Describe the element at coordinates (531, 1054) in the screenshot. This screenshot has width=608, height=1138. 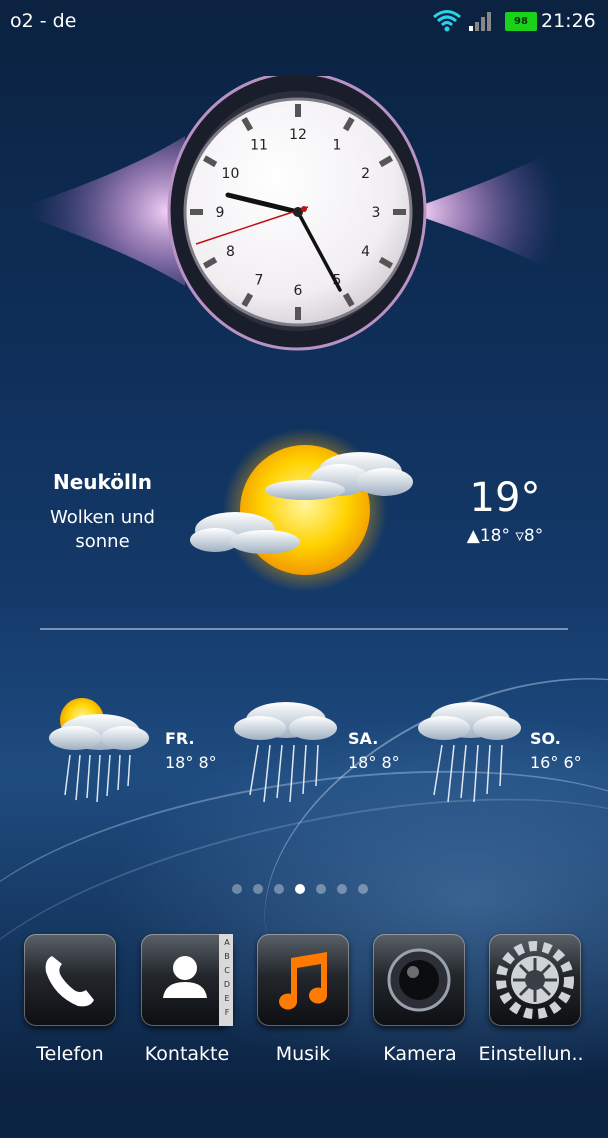
I see `dock-label-einstellungen: Einstellun..` at that location.